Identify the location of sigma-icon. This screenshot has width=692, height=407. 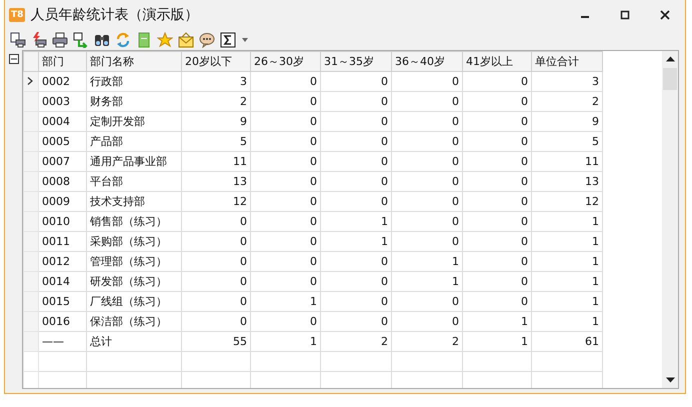
(228, 40).